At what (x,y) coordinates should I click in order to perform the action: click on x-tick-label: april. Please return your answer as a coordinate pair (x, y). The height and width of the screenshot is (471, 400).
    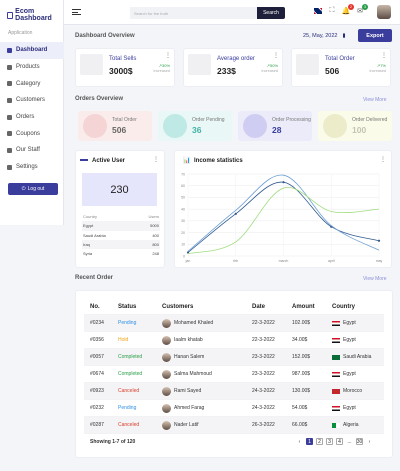
    Looking at the image, I should click on (331, 261).